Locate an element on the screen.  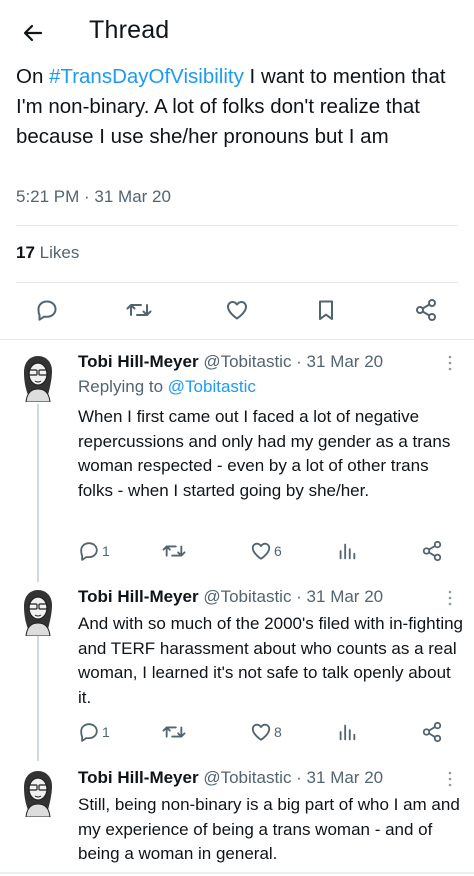
hashtag-link: #TransDayOfVisibility is located at coordinates (146, 76).